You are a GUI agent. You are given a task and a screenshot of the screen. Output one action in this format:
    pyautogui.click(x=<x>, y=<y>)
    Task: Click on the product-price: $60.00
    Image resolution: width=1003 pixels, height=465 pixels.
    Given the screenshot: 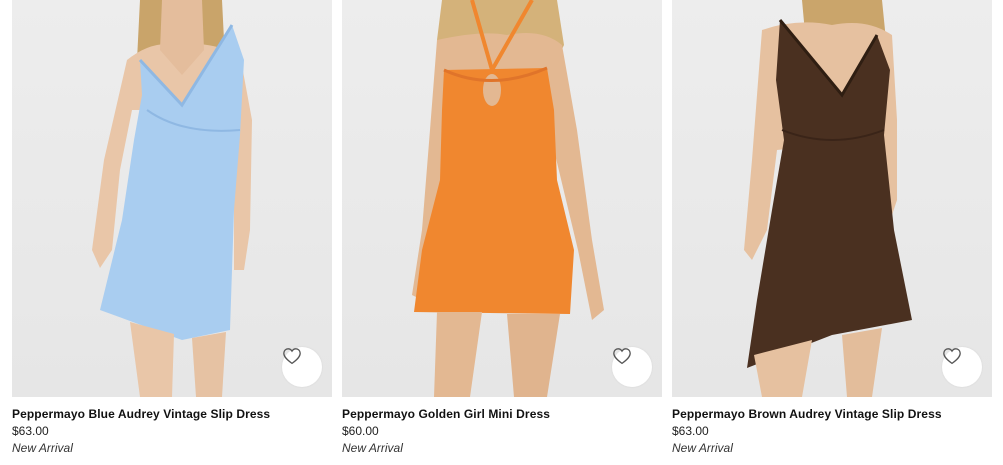 What is the action you would take?
    pyautogui.click(x=360, y=431)
    